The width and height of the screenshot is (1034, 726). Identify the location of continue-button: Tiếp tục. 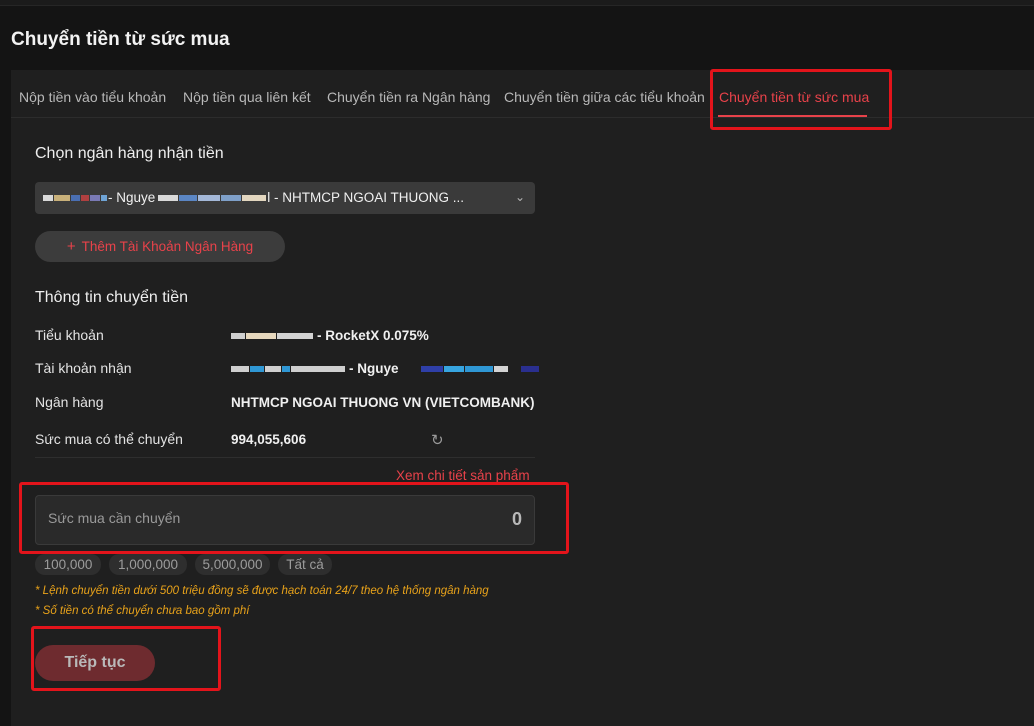
(95, 663).